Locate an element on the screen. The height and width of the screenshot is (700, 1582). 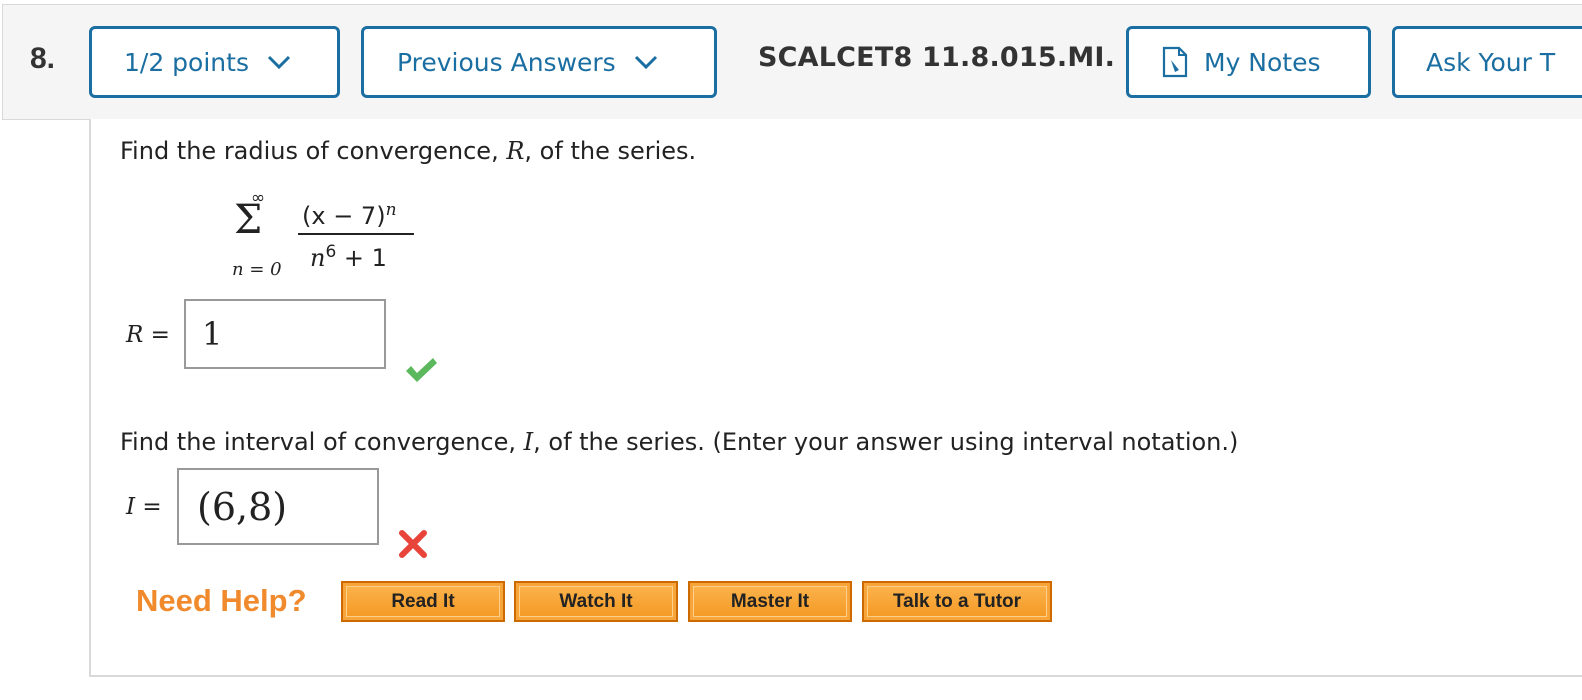
watch-it-label: Watch It is located at coordinates (596, 601).